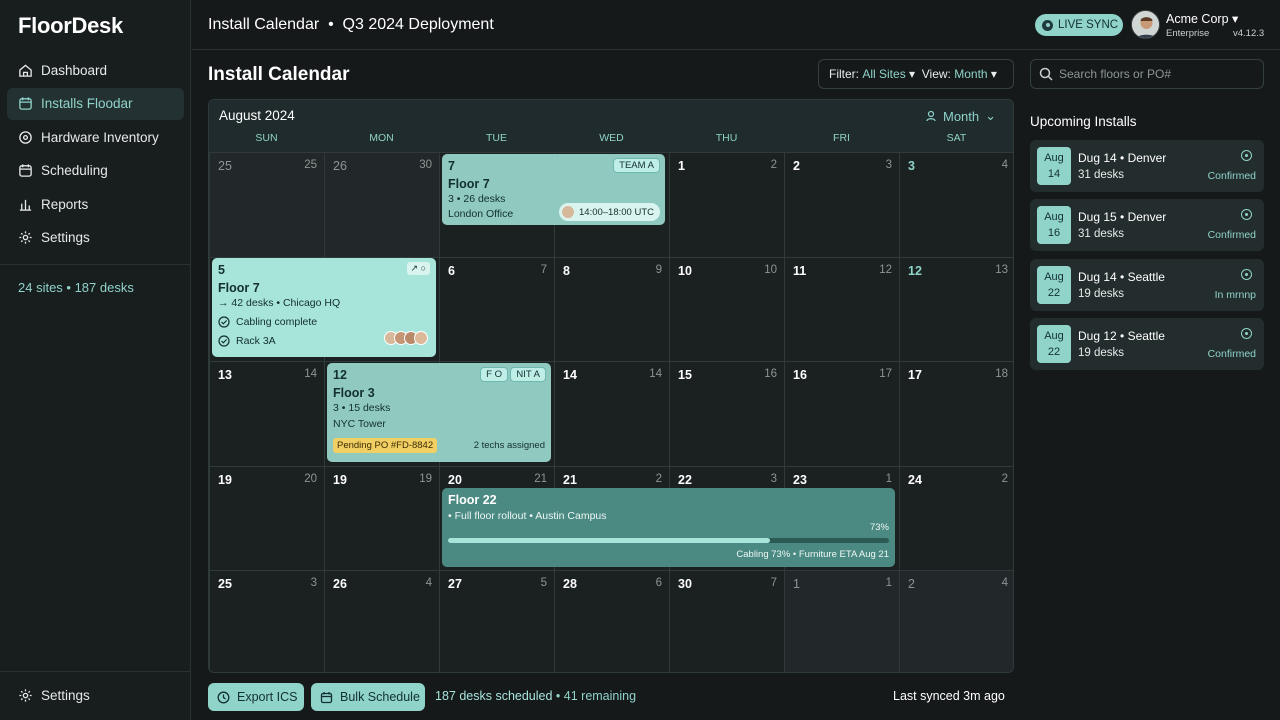 This screenshot has width=1280, height=720. I want to click on day-install-count: 7, so click(773, 583).